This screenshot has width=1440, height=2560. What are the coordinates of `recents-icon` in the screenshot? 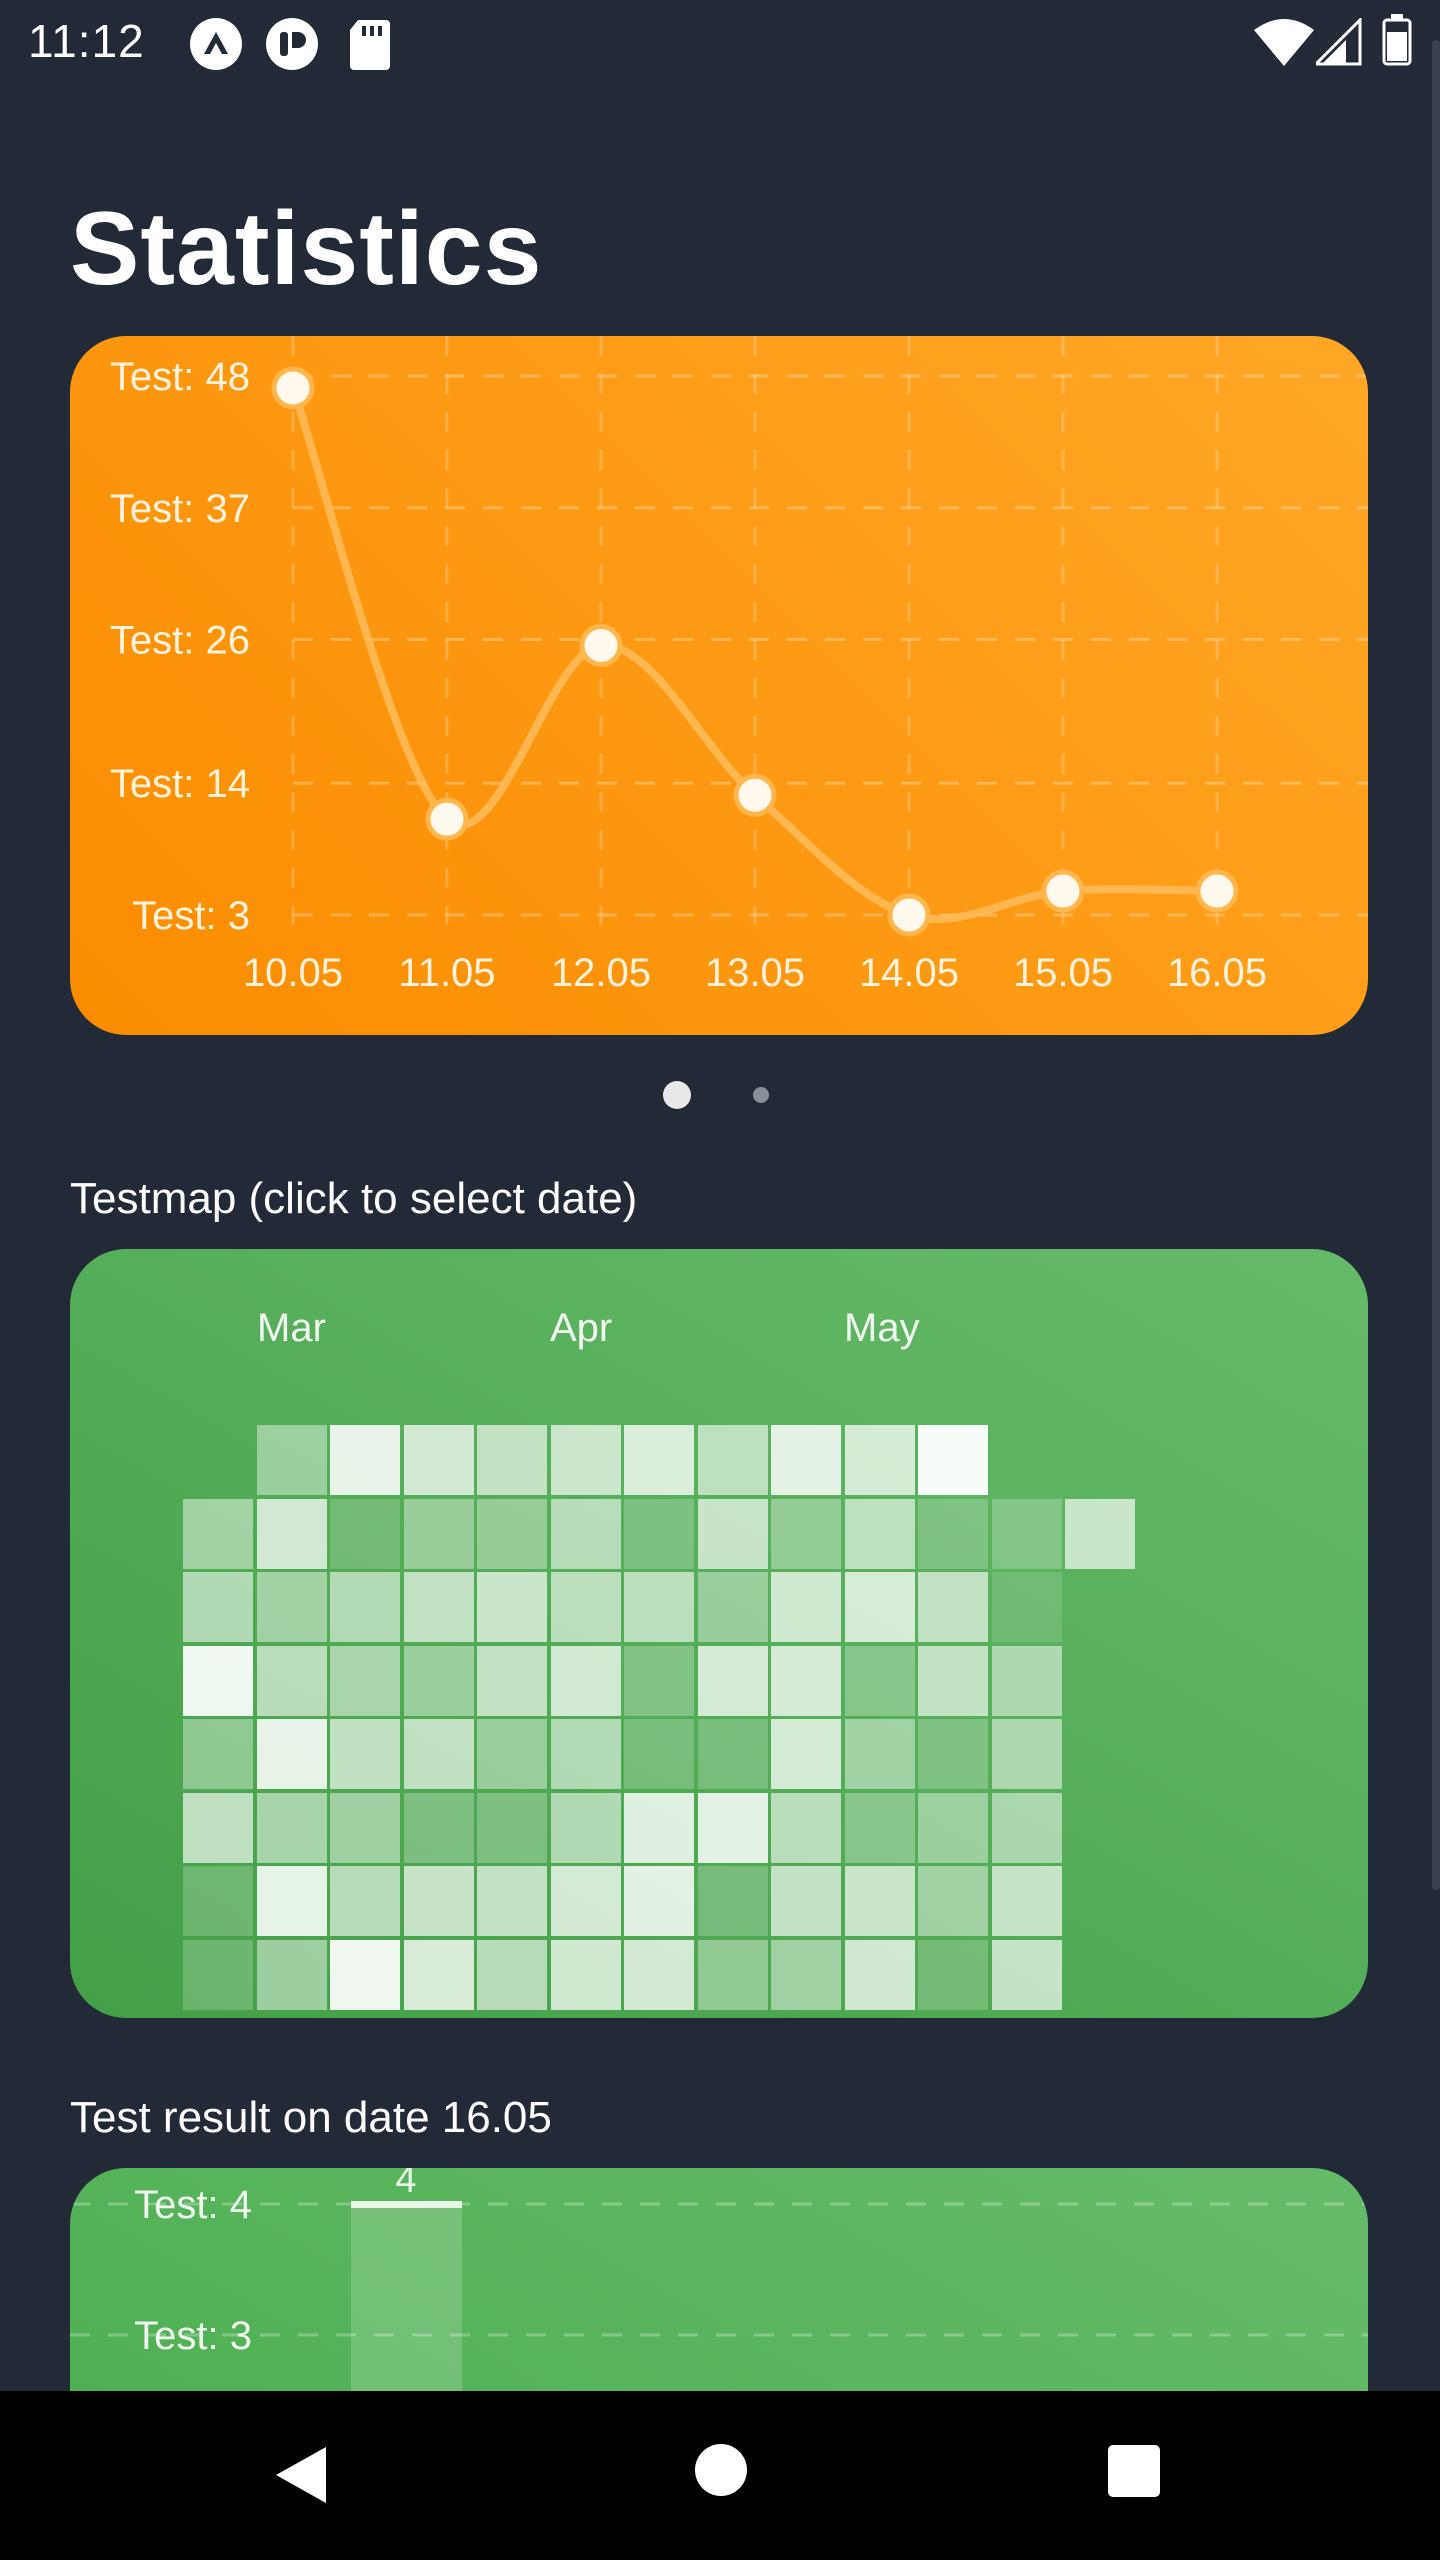 It's located at (1134, 2471).